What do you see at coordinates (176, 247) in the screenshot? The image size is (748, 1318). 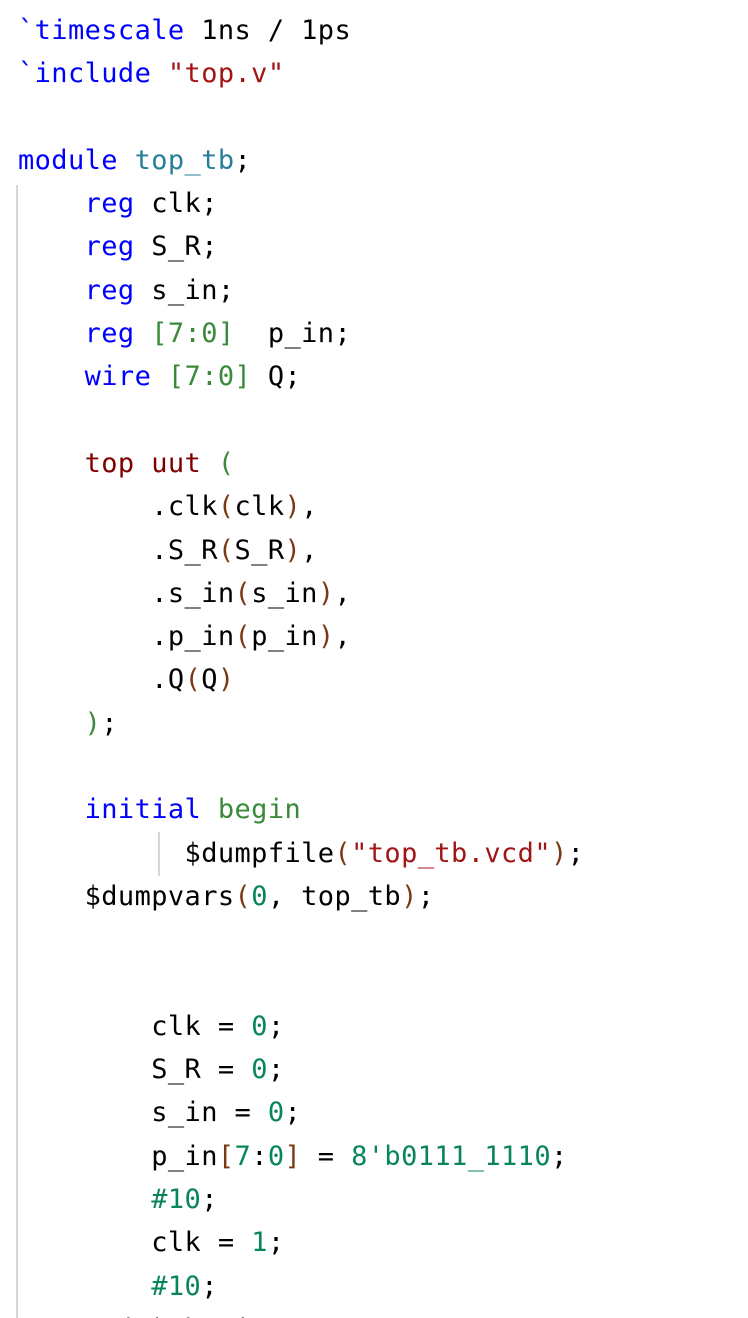 I see `code-token: S_R;` at bounding box center [176, 247].